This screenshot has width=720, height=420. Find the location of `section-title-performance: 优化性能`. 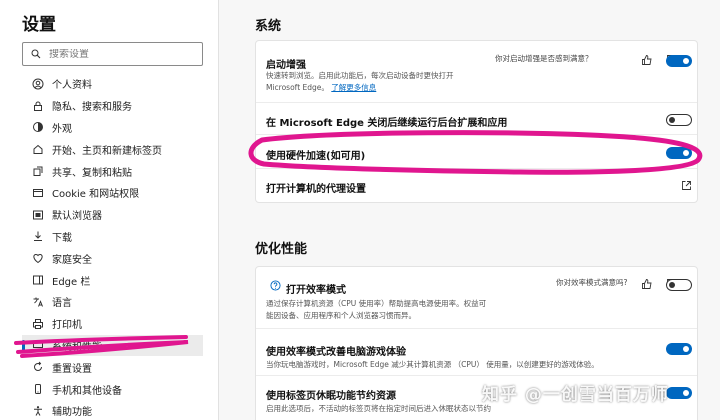

section-title-performance: 优化性能 is located at coordinates (281, 249).